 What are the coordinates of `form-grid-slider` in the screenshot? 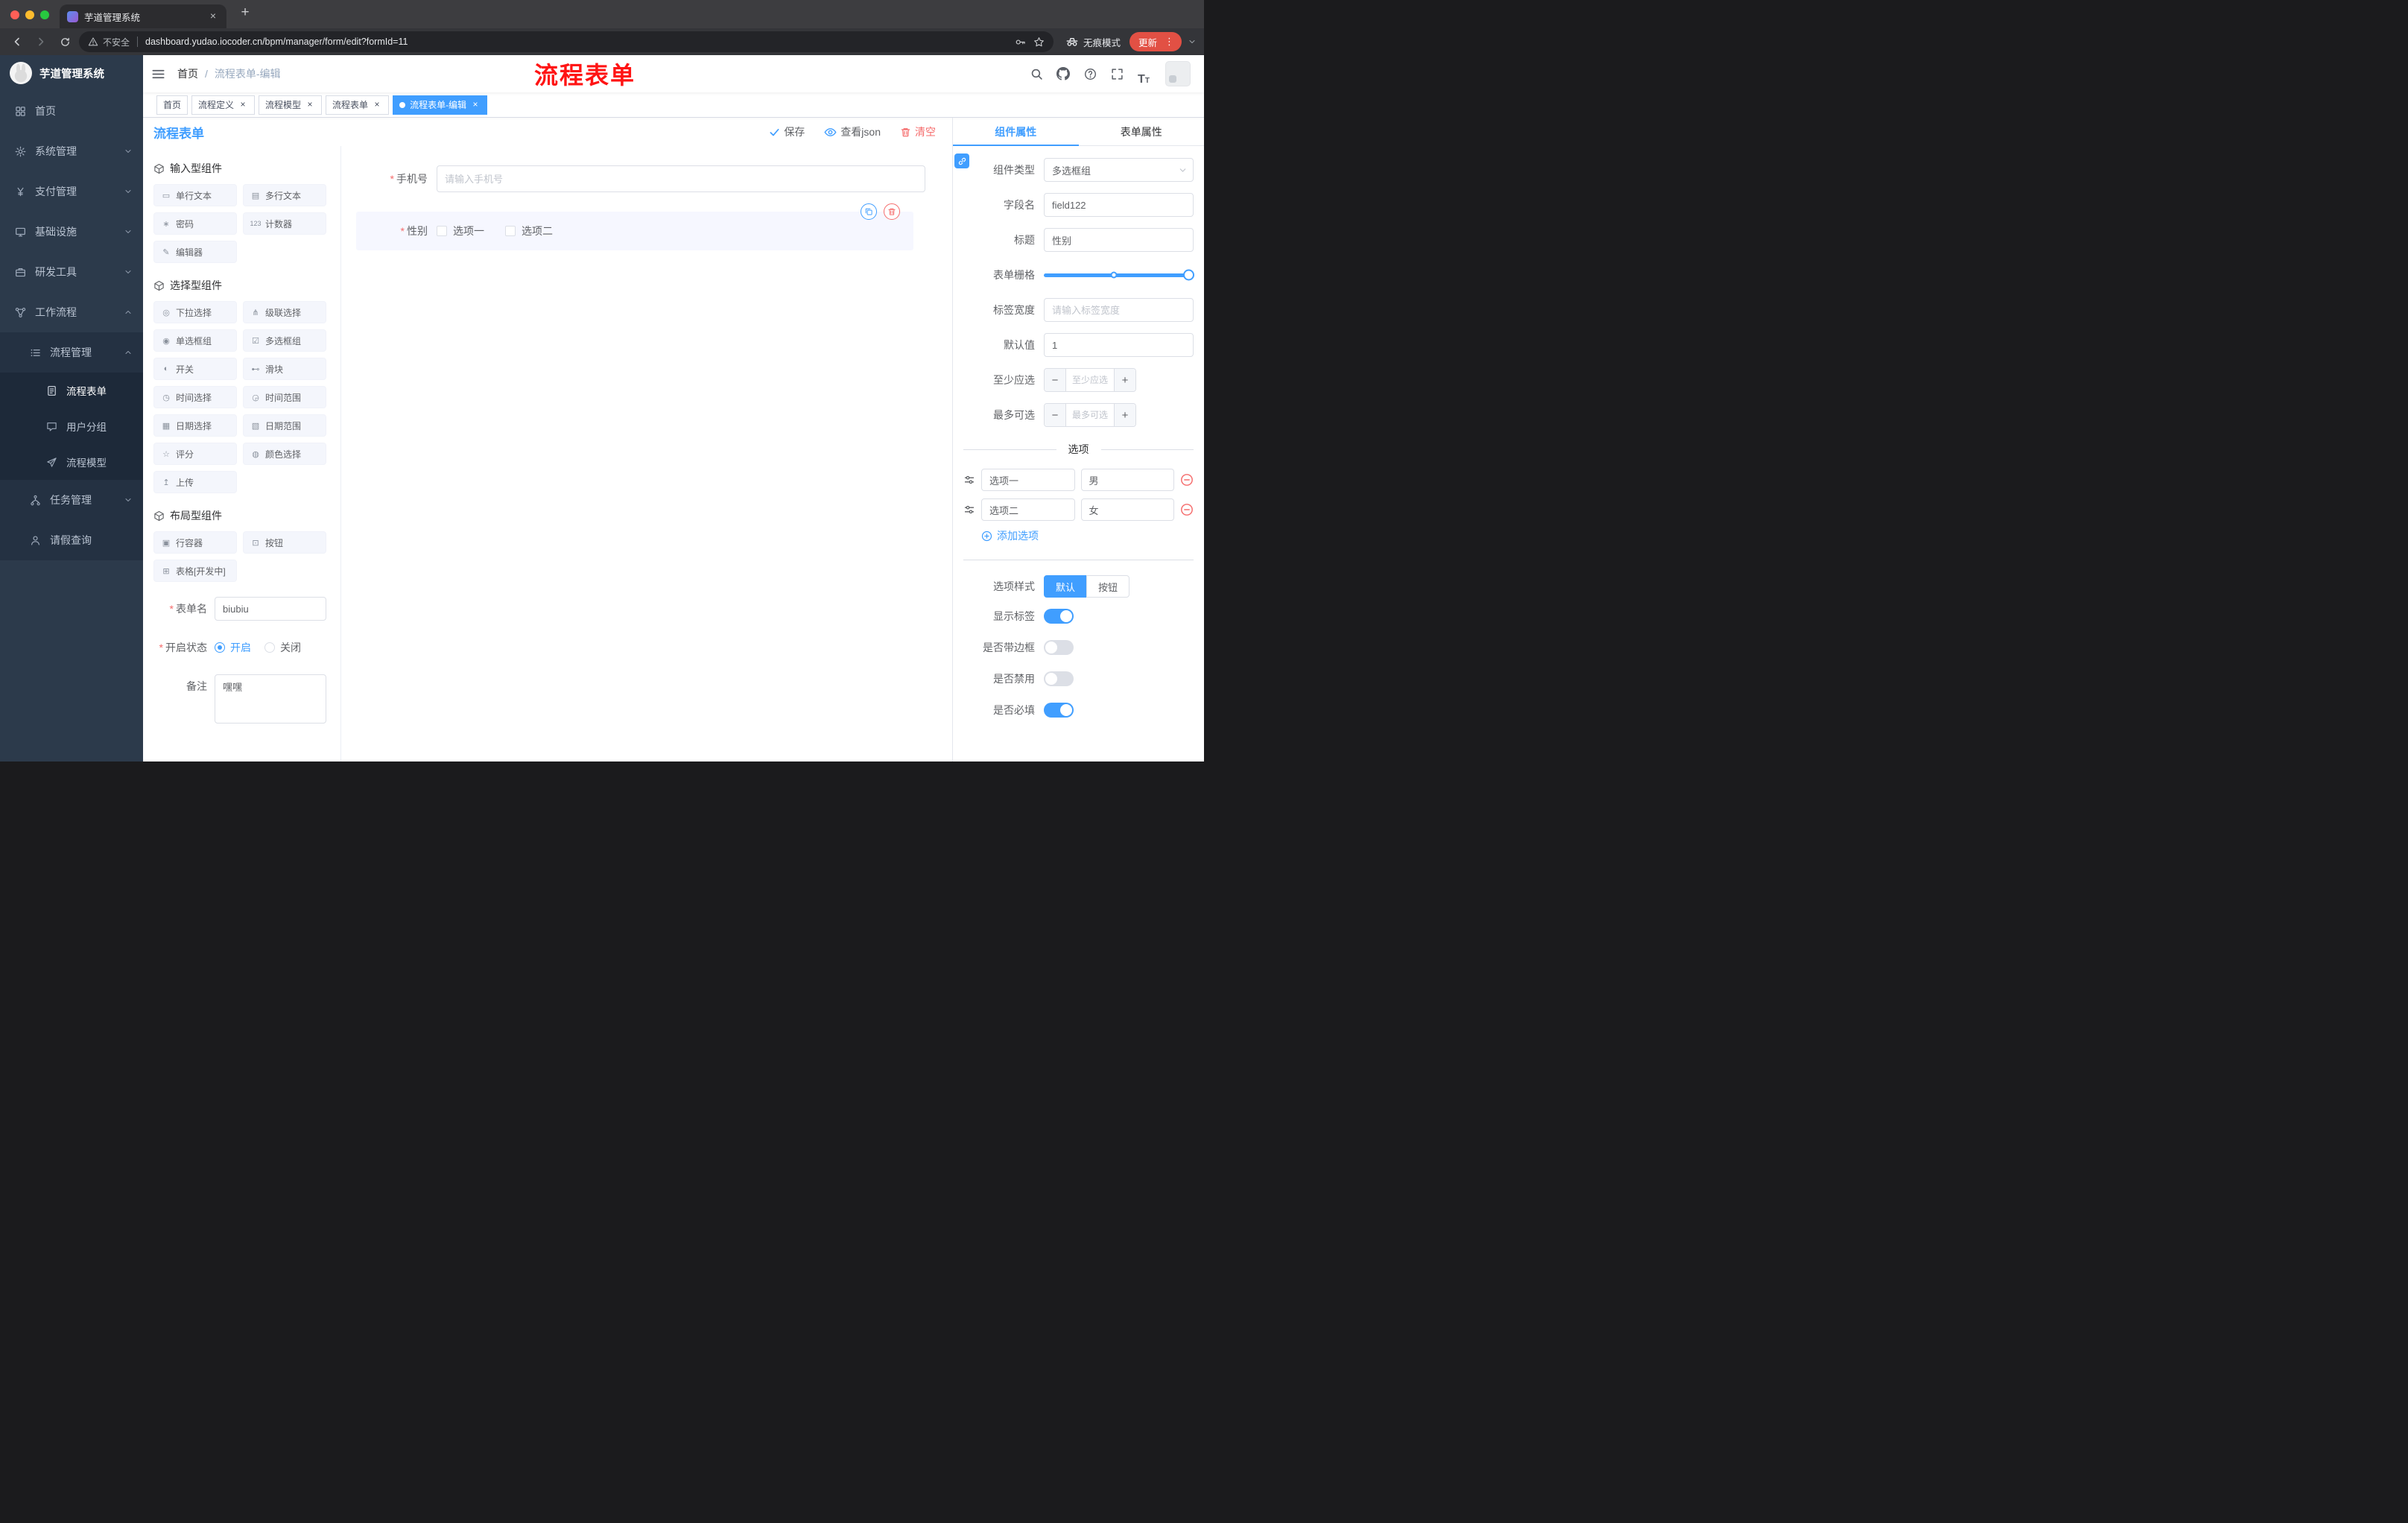 It's located at (1119, 275).